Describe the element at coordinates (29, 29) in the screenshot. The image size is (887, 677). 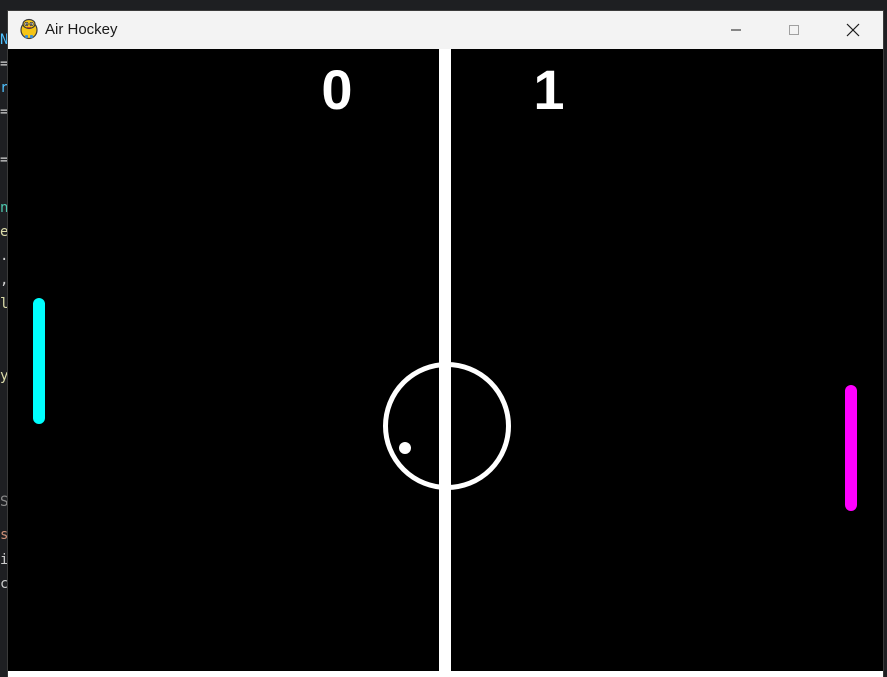
I see `python-icon` at that location.